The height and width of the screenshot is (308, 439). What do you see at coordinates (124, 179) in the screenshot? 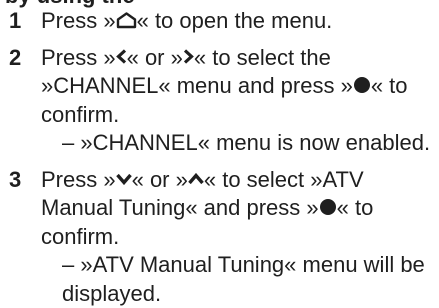
I see `down-arrow-icon` at bounding box center [124, 179].